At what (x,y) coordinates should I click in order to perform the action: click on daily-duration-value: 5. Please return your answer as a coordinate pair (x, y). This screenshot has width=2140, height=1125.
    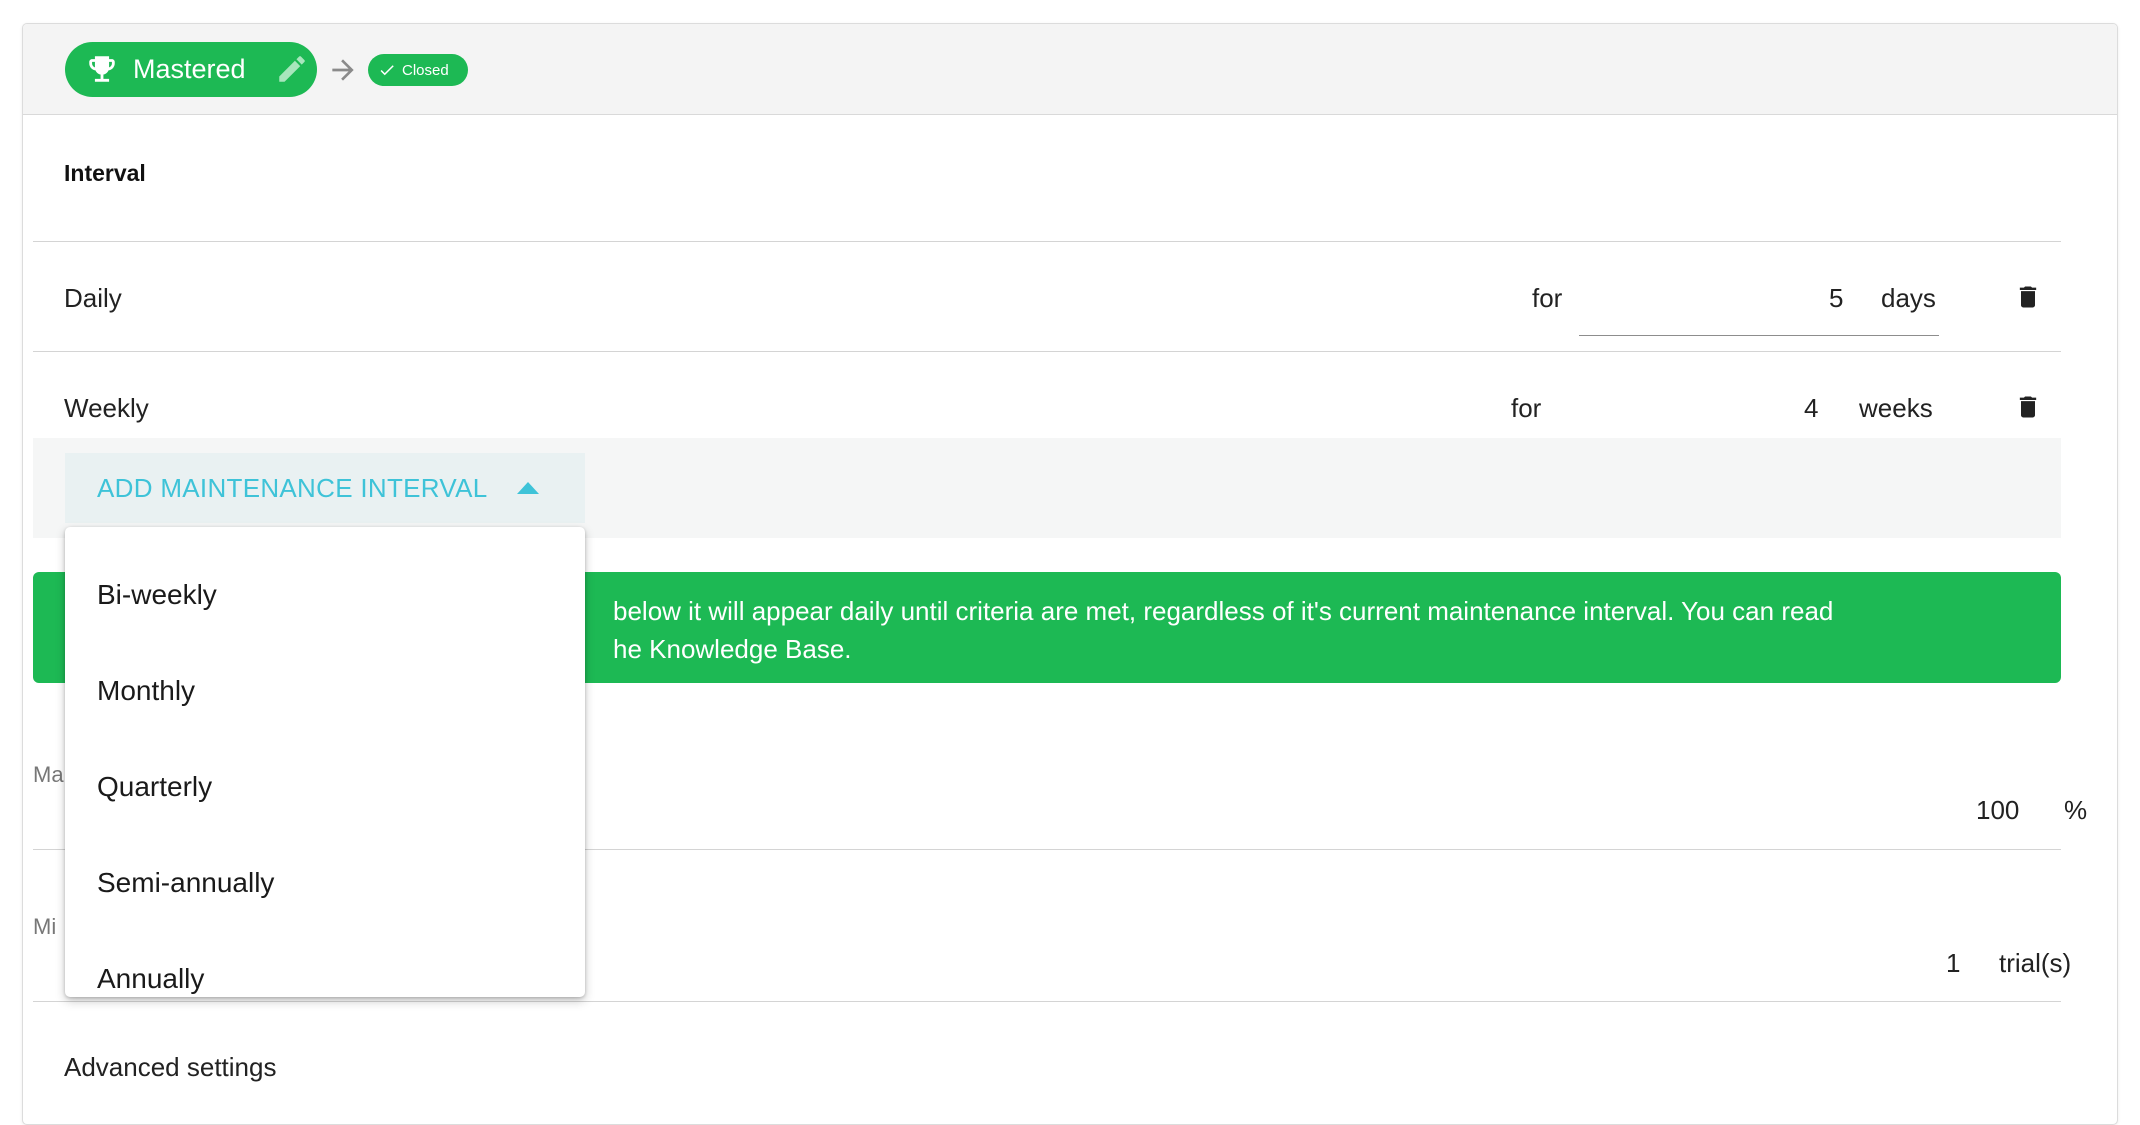
    Looking at the image, I should click on (1836, 298).